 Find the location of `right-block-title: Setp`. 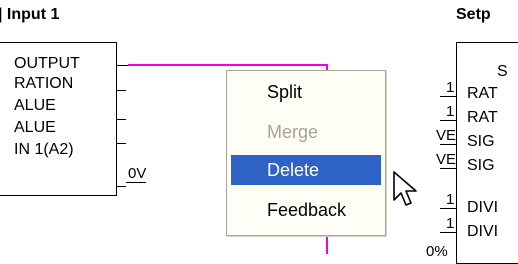

right-block-title: Setp is located at coordinates (473, 14).